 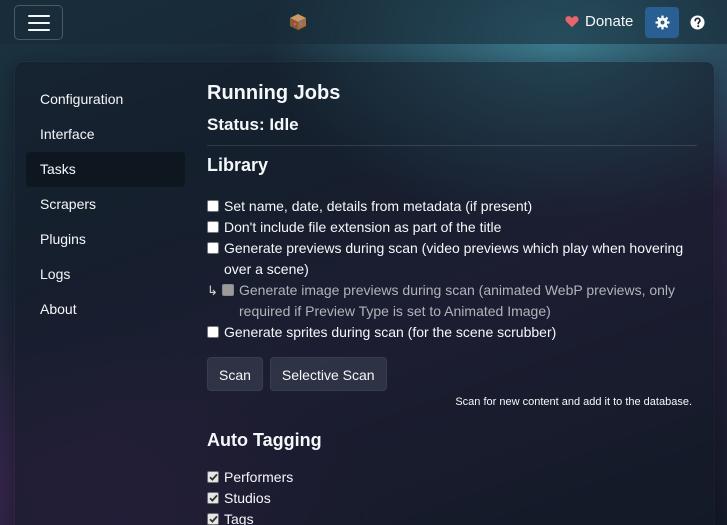 I want to click on donate-label: Donate, so click(x=609, y=21).